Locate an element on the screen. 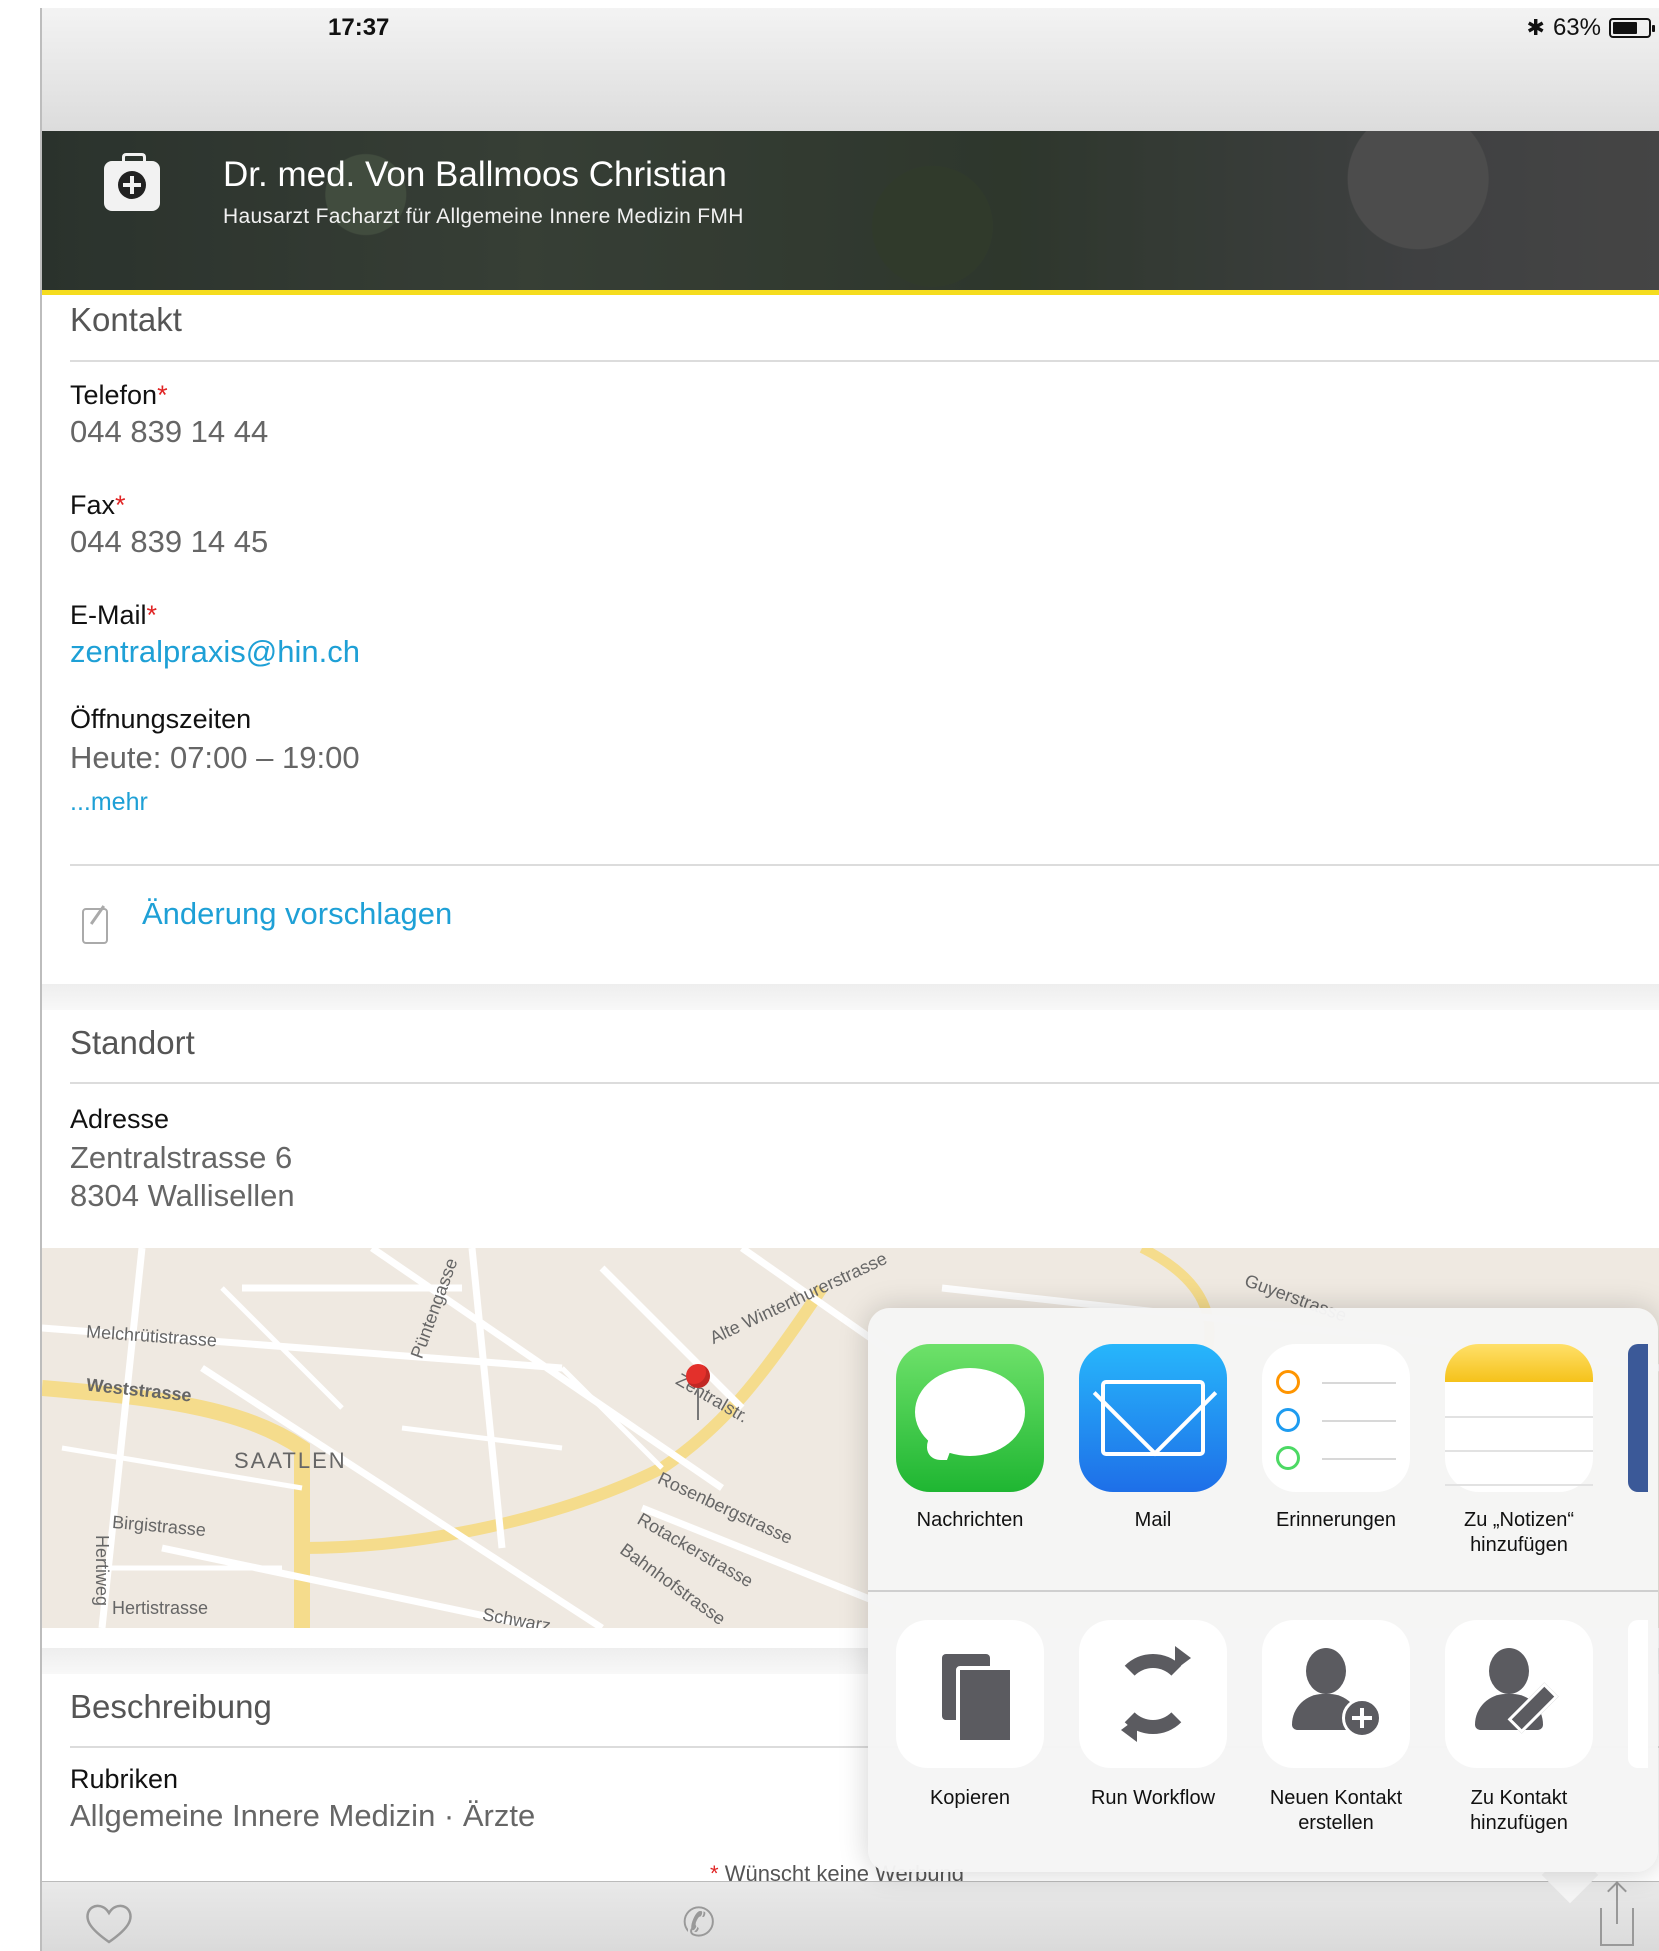 The height and width of the screenshot is (1951, 1659). workflow-icon is located at coordinates (1153, 1694).